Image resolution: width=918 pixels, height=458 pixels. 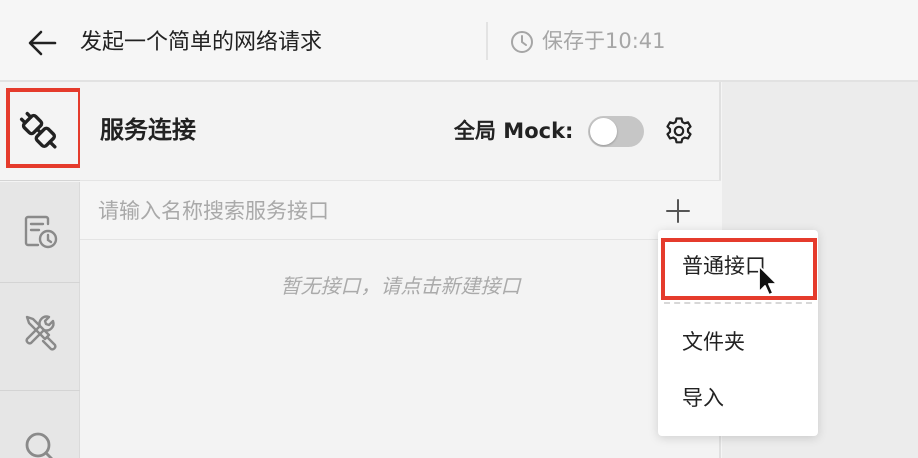 I want to click on tools-icon, so click(x=41, y=333).